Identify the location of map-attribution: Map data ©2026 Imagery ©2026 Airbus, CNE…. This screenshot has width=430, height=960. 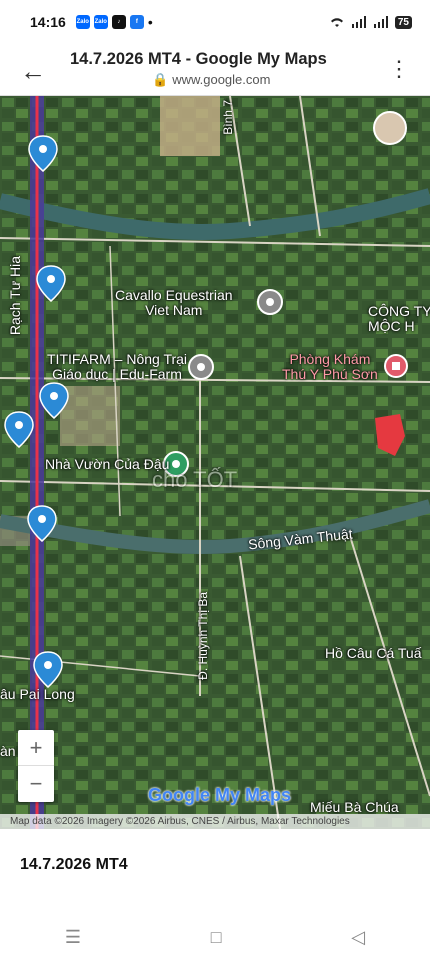
(215, 821).